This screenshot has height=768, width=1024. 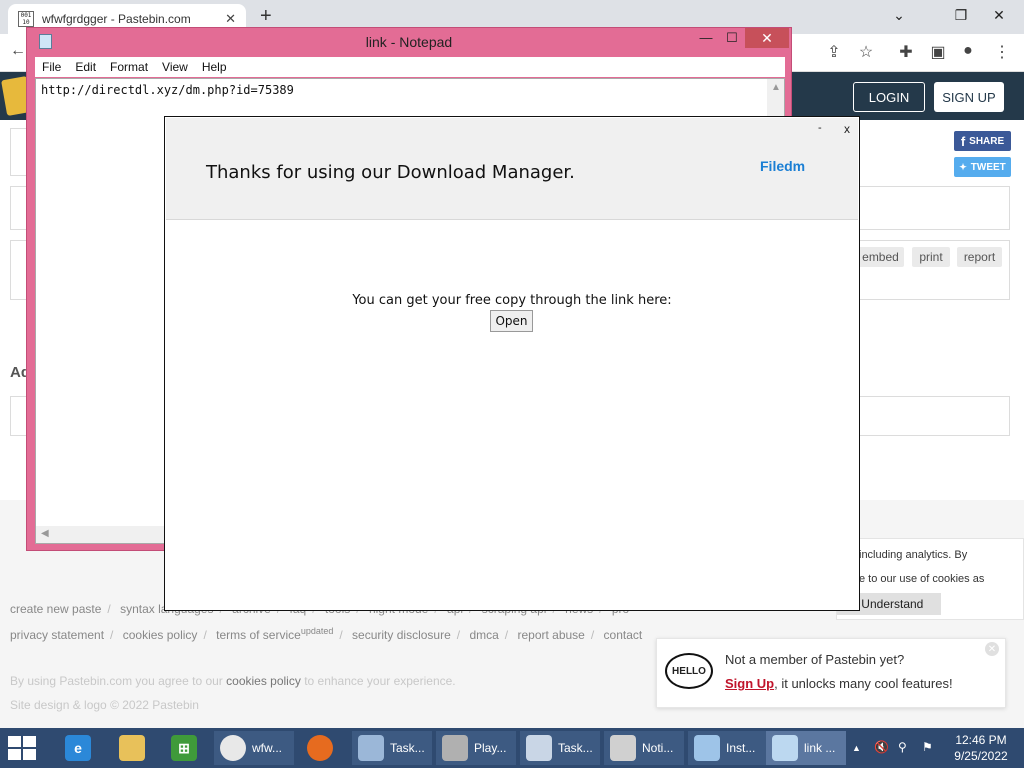 What do you see at coordinates (184, 748) in the screenshot?
I see `store-icon: ⊞` at bounding box center [184, 748].